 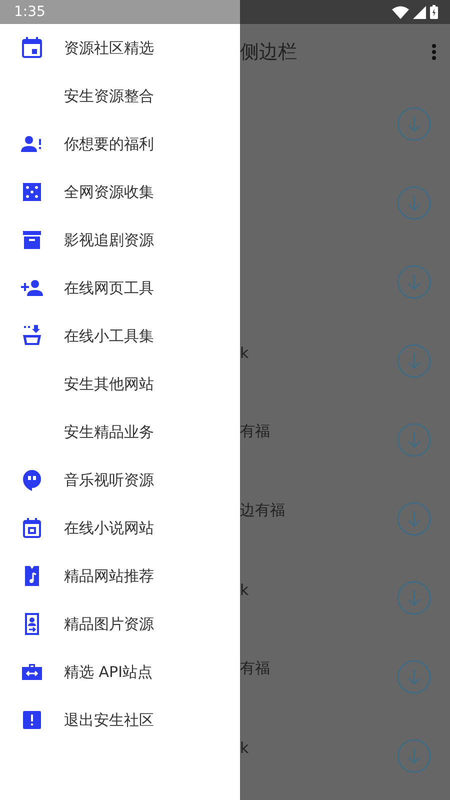 What do you see at coordinates (30, 12) in the screenshot?
I see `status-time: 1:35` at bounding box center [30, 12].